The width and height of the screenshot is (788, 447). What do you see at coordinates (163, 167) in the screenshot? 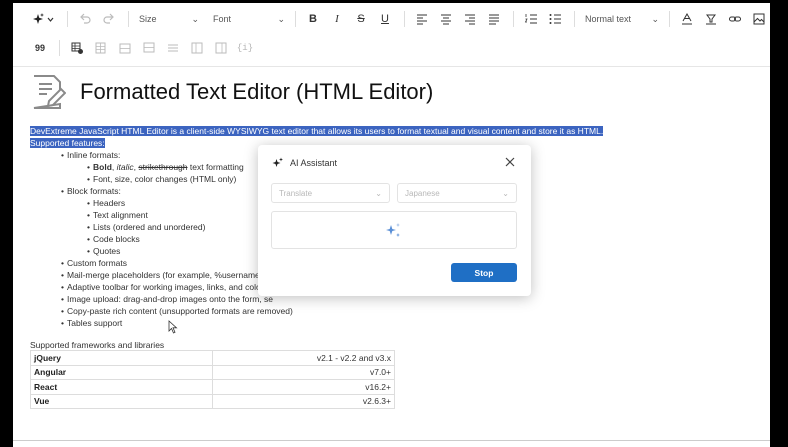
I see `strikethrough-sample: strikethrough` at bounding box center [163, 167].